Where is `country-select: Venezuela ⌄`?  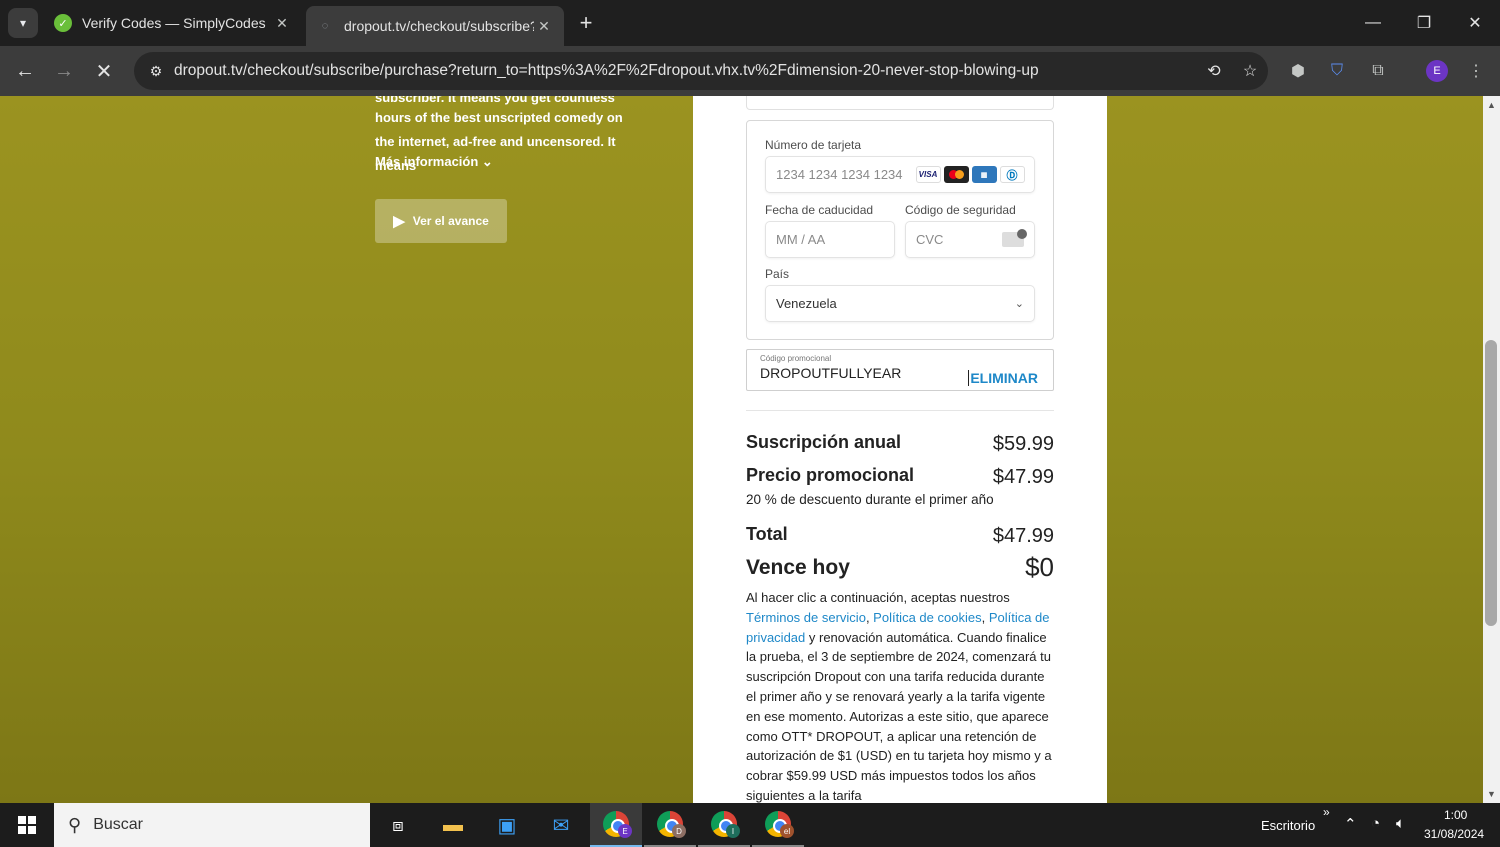
country-select: Venezuela ⌄ is located at coordinates (900, 303).